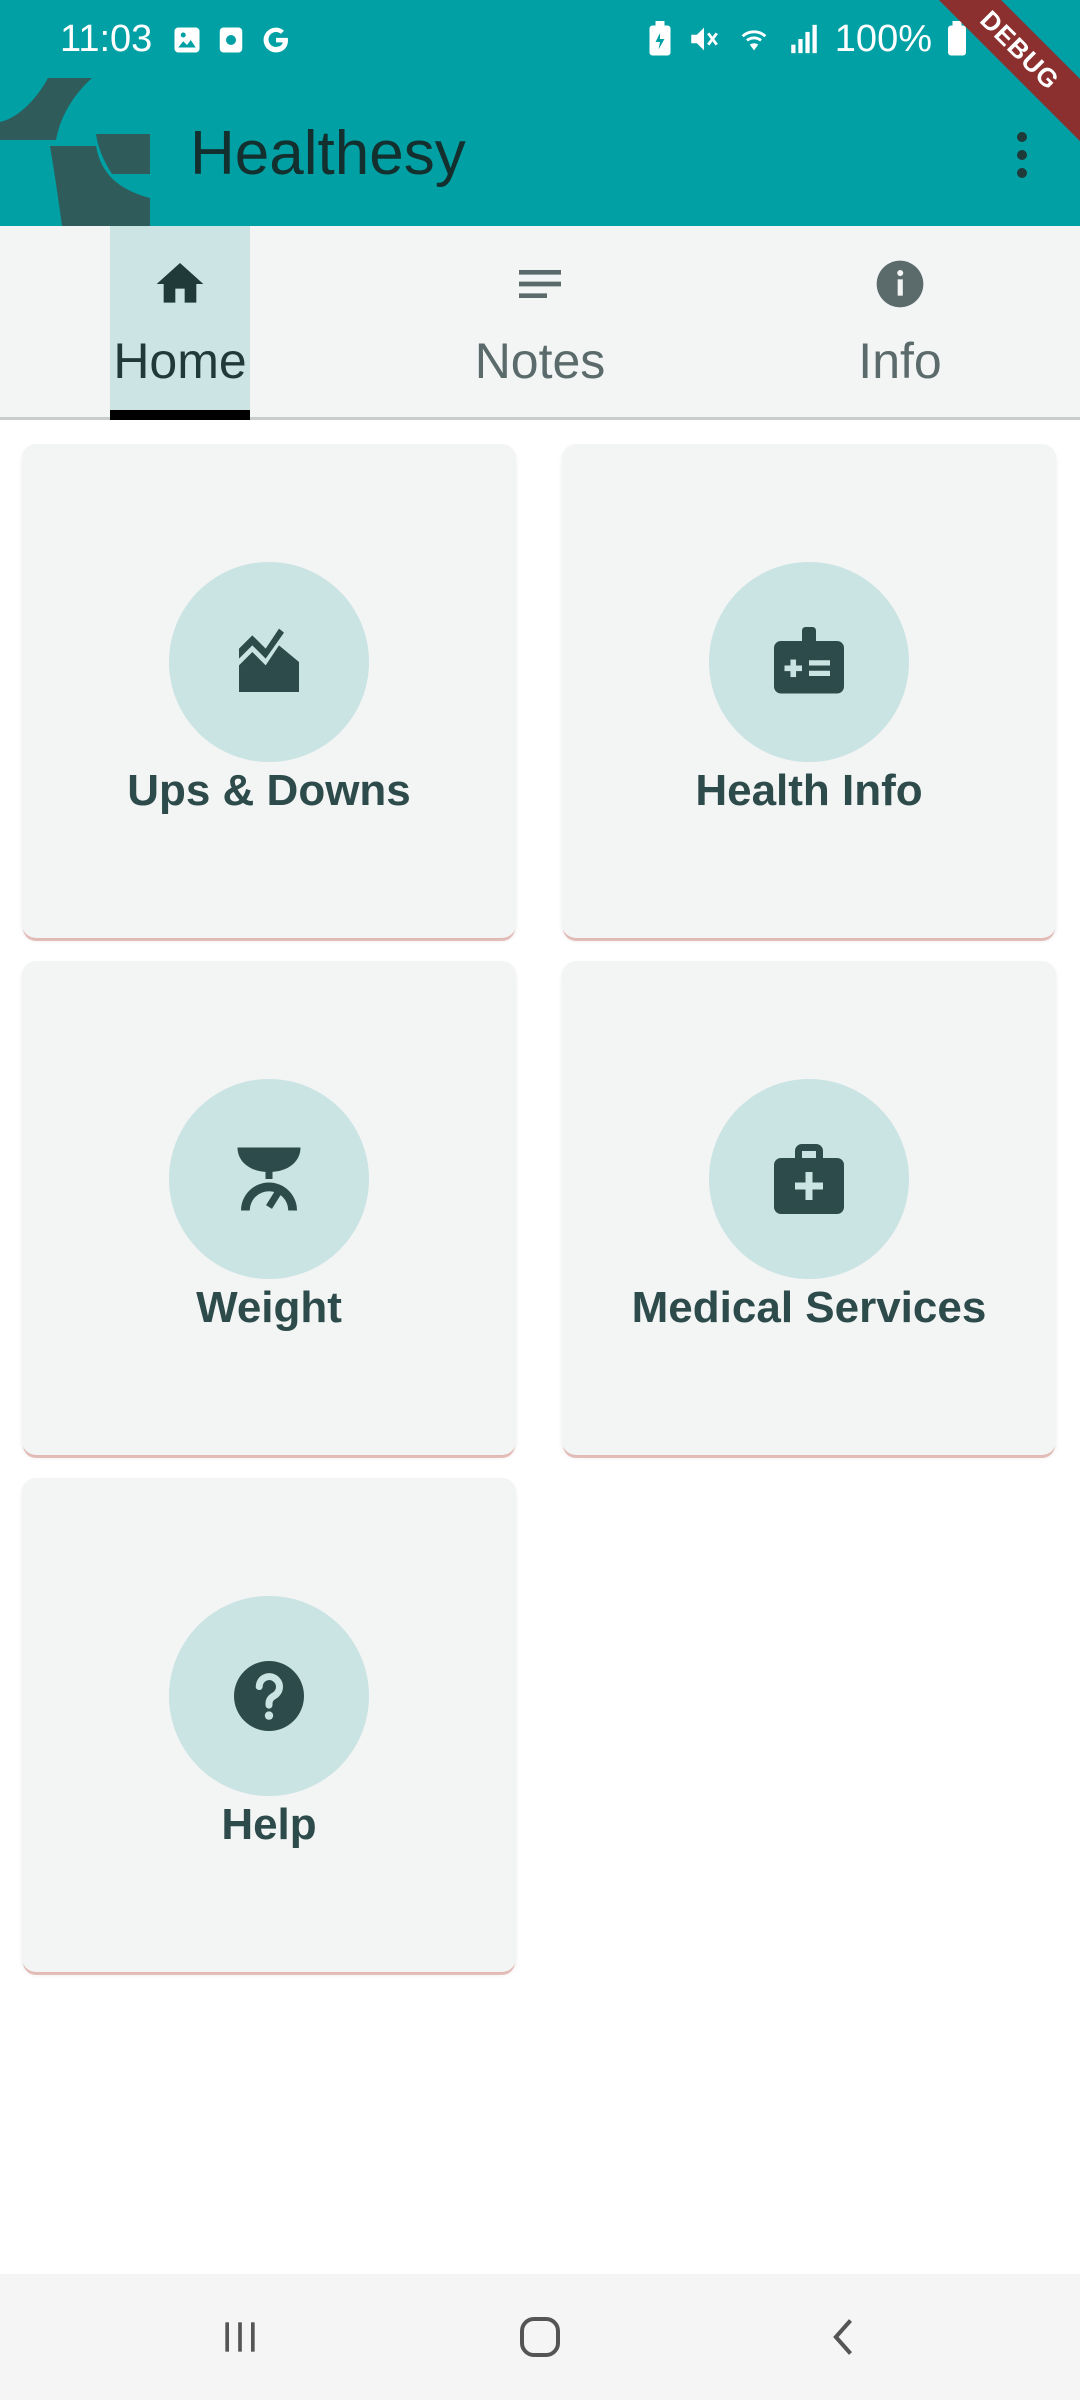 The image size is (1080, 2400). I want to click on card-health-info: Health Info, so click(809, 691).